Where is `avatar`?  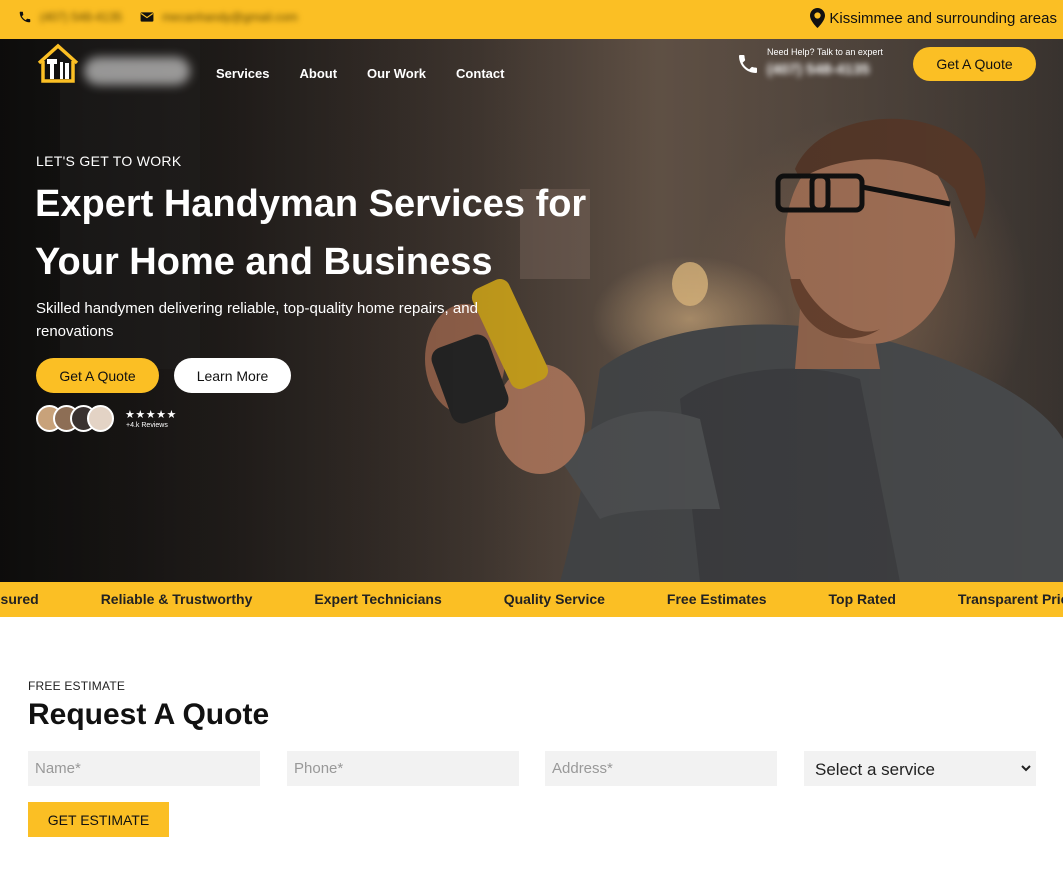 avatar is located at coordinates (100, 418).